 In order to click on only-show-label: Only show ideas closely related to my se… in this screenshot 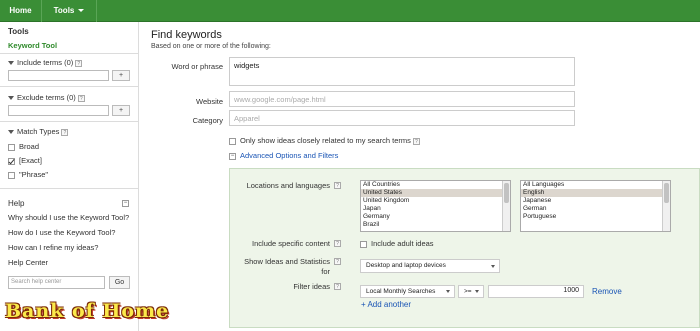, I will do `click(325, 140)`.